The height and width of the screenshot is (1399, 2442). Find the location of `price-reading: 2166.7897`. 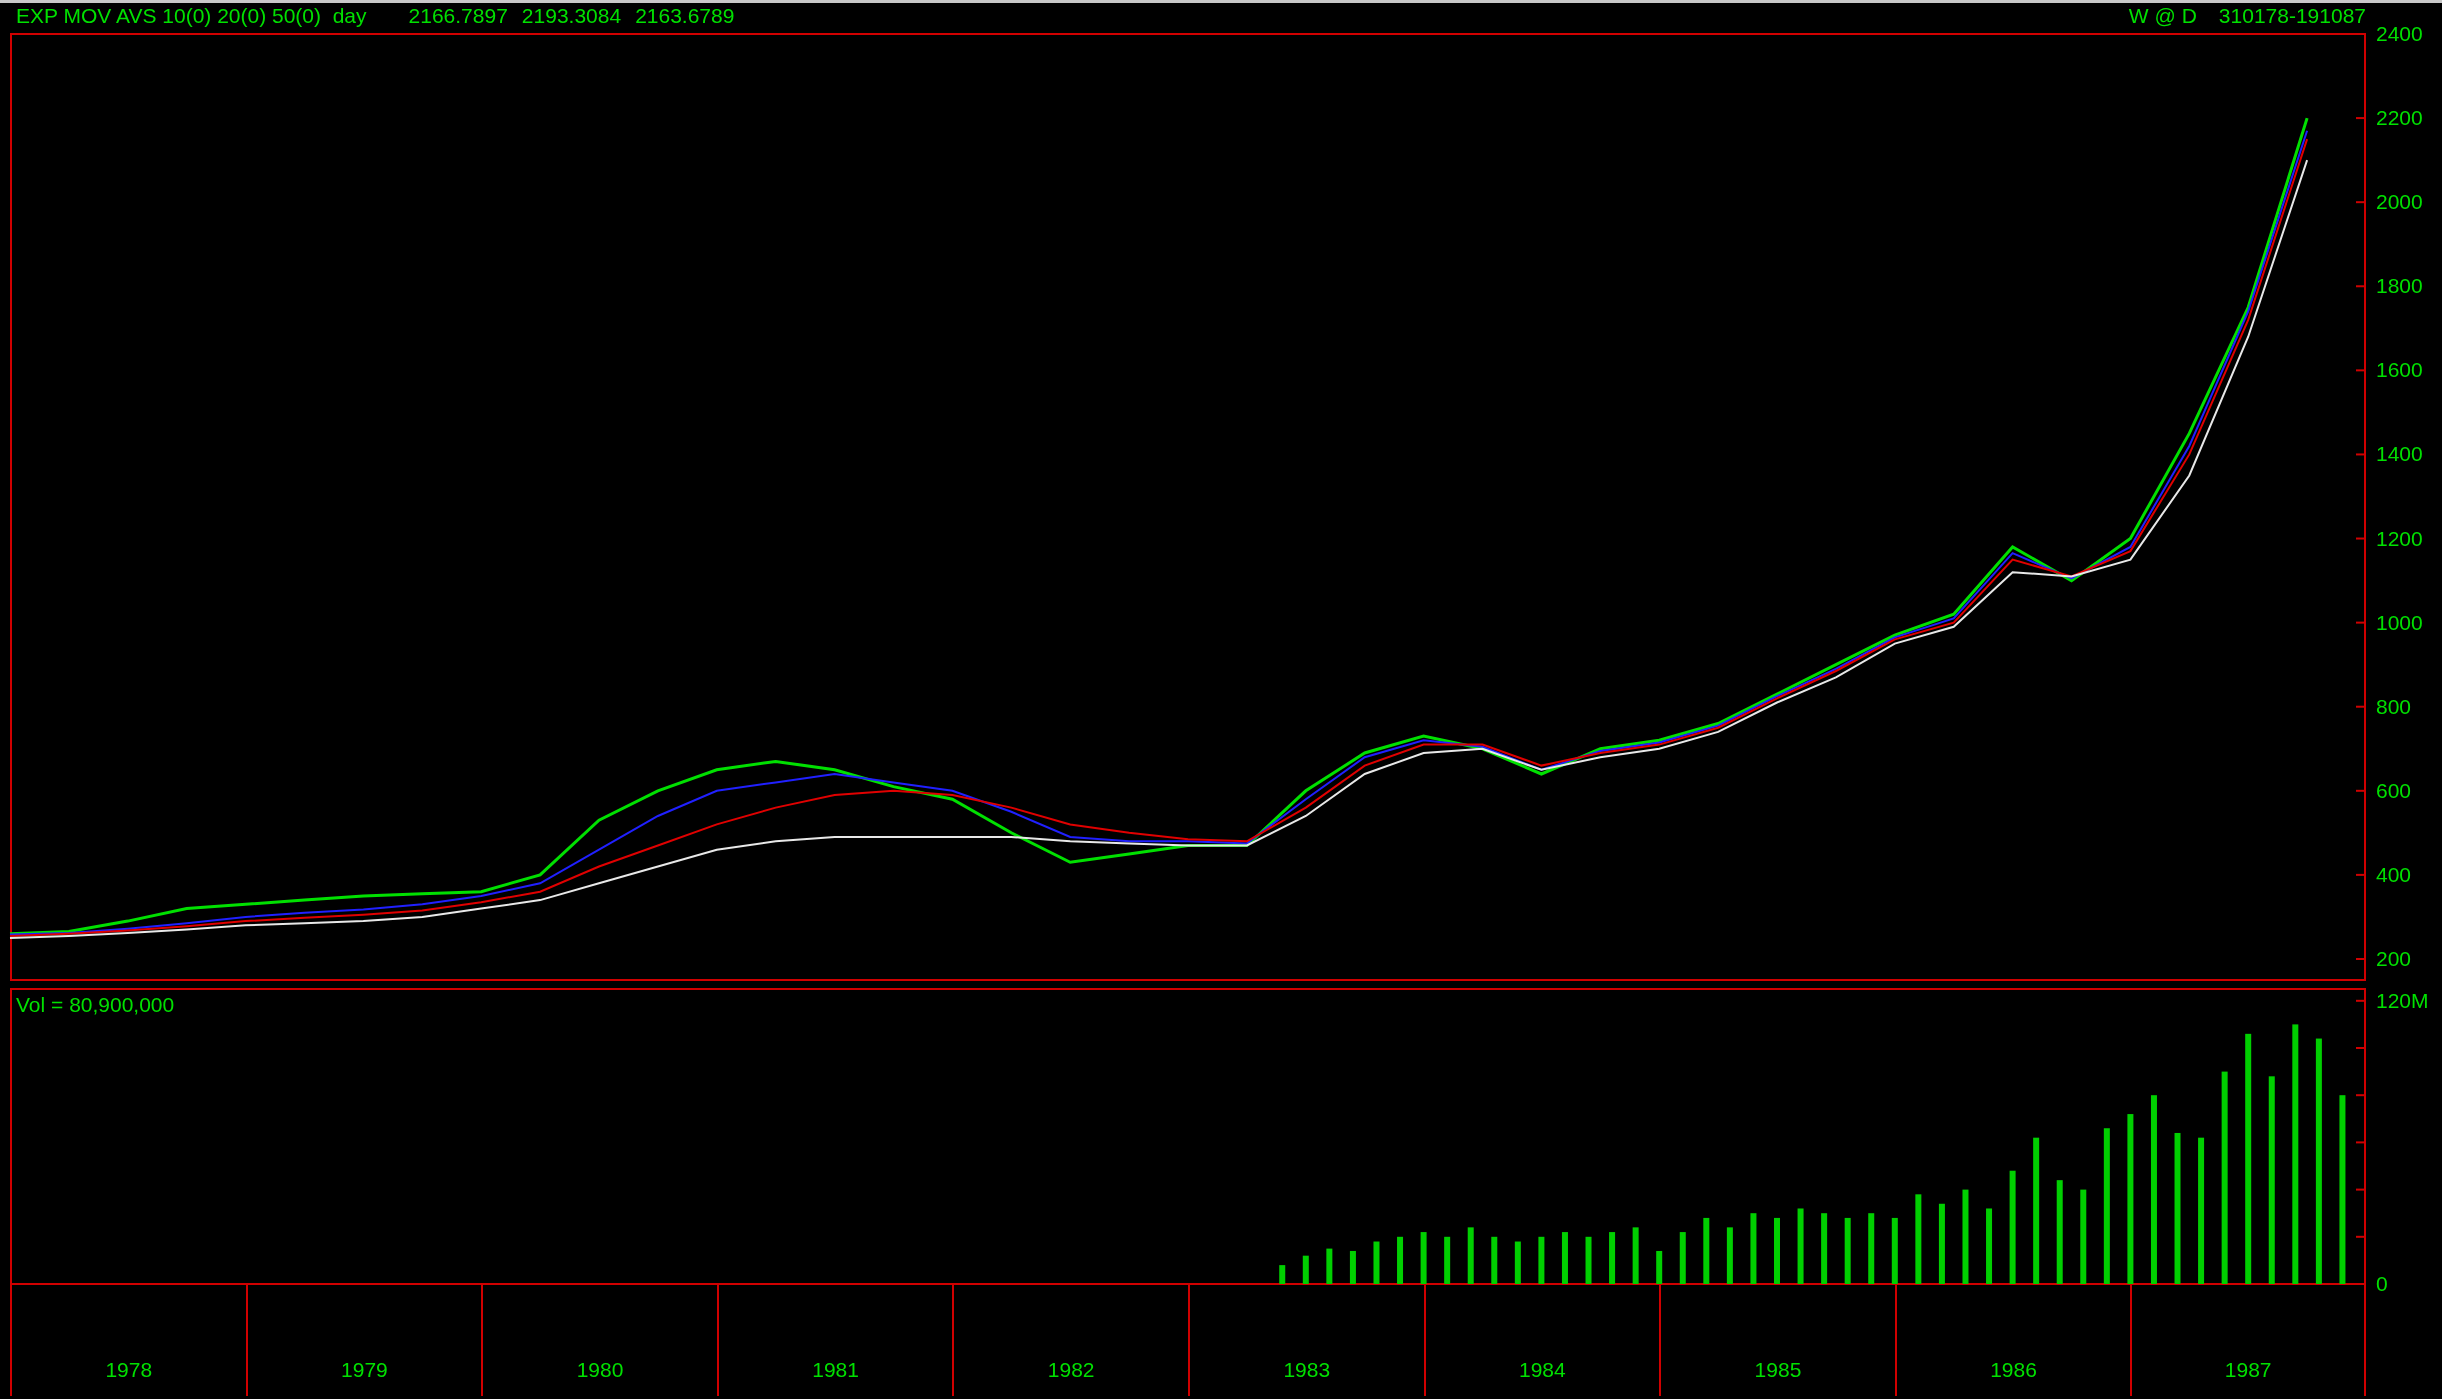

price-reading: 2166.7897 is located at coordinates (458, 15).